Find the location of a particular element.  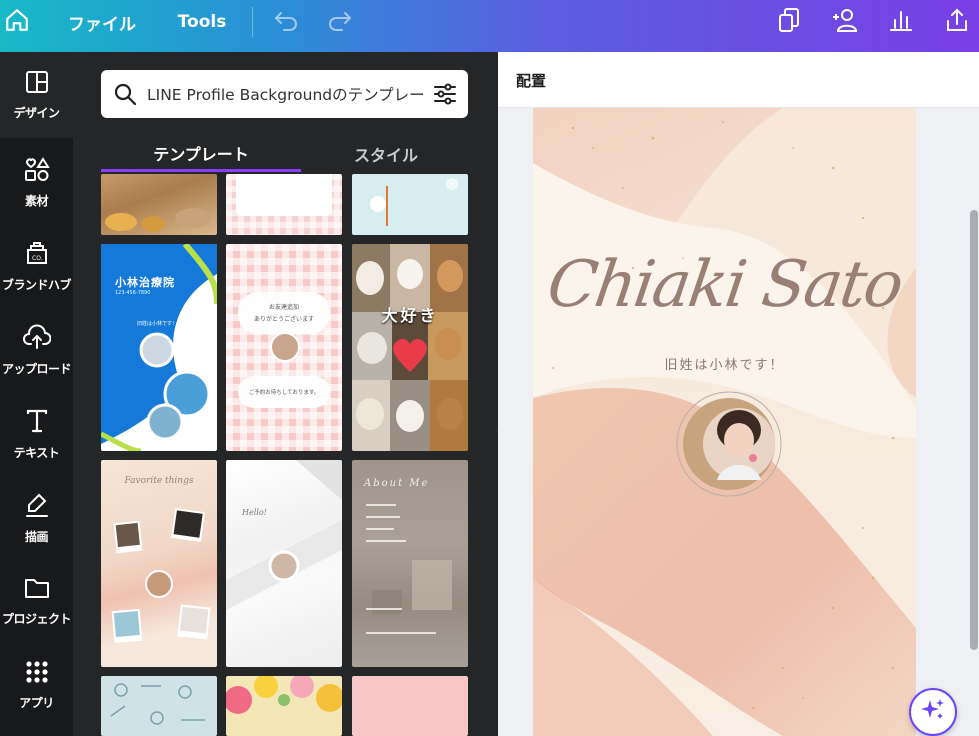

sparkle-icon is located at coordinates (933, 712).